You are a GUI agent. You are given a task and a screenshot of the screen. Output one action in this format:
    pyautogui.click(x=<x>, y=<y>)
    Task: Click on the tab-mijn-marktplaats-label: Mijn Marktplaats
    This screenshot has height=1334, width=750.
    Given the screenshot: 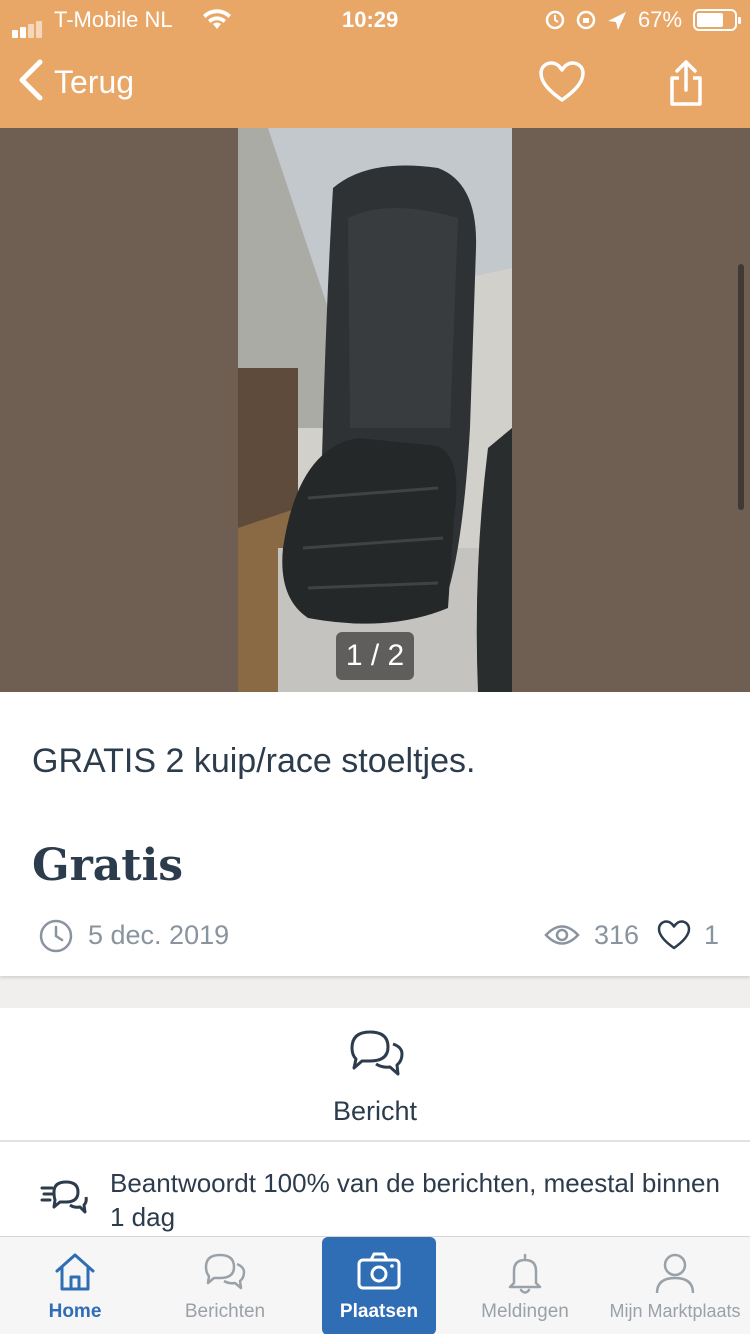 What is the action you would take?
    pyautogui.click(x=675, y=1311)
    